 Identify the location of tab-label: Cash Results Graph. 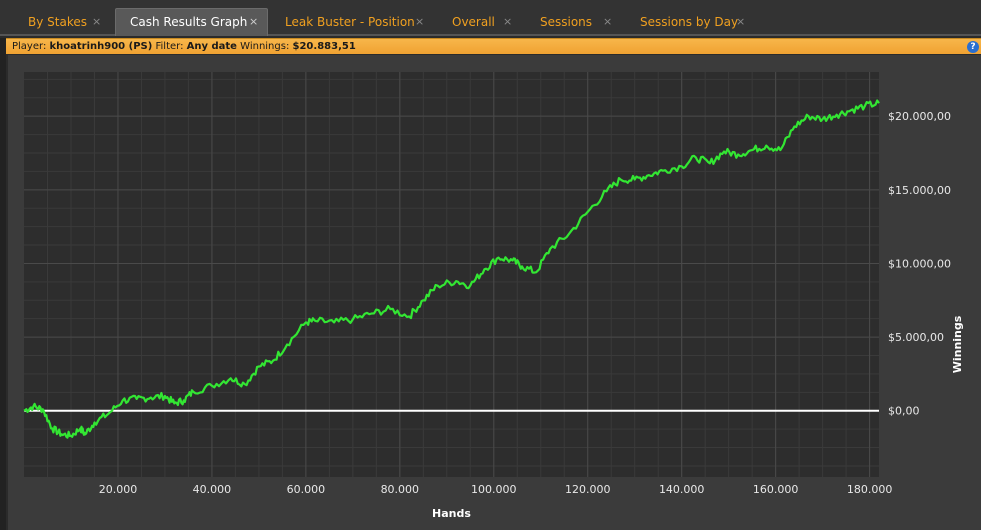
(189, 22).